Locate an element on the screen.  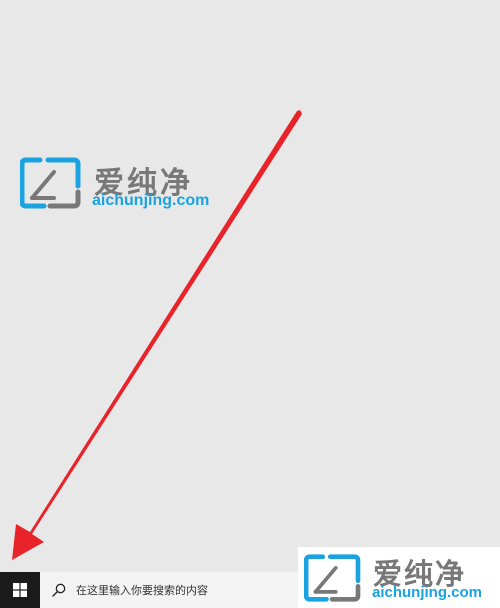
taskbar-search-box: 在这里输入你要搜索的内容 is located at coordinates (169, 590).